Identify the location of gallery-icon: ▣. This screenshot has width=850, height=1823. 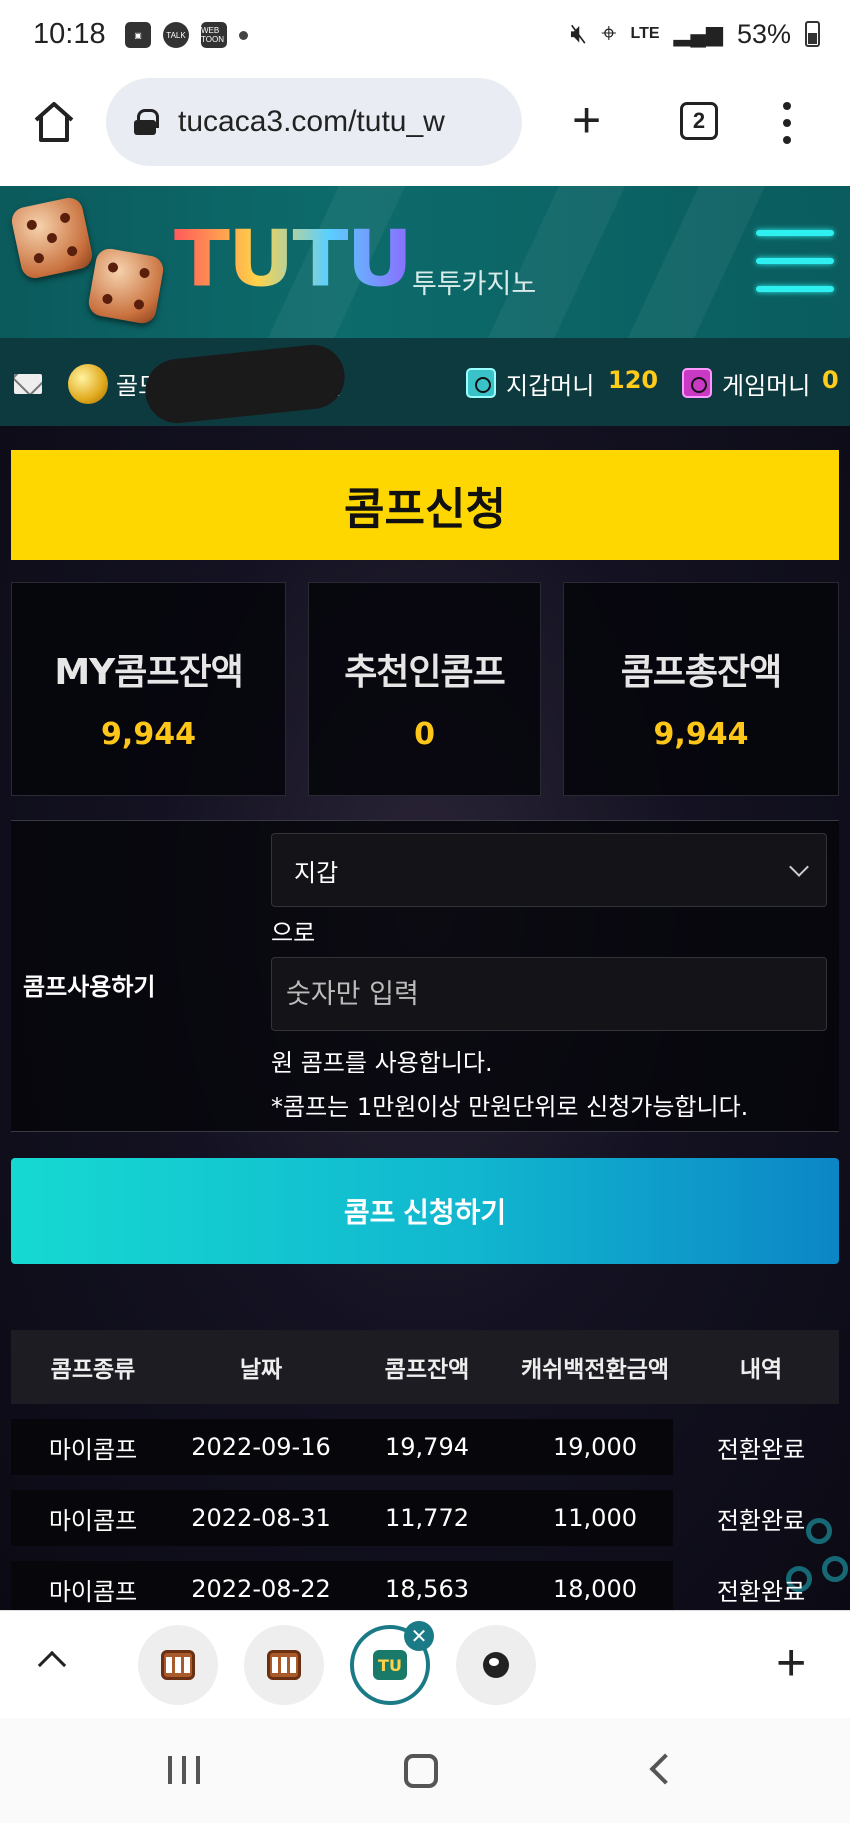
(138, 35).